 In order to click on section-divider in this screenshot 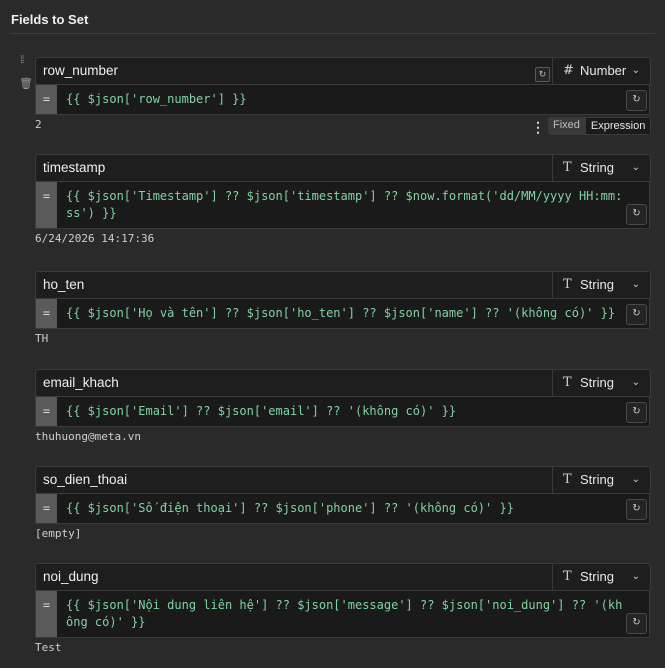, I will do `click(333, 33)`.